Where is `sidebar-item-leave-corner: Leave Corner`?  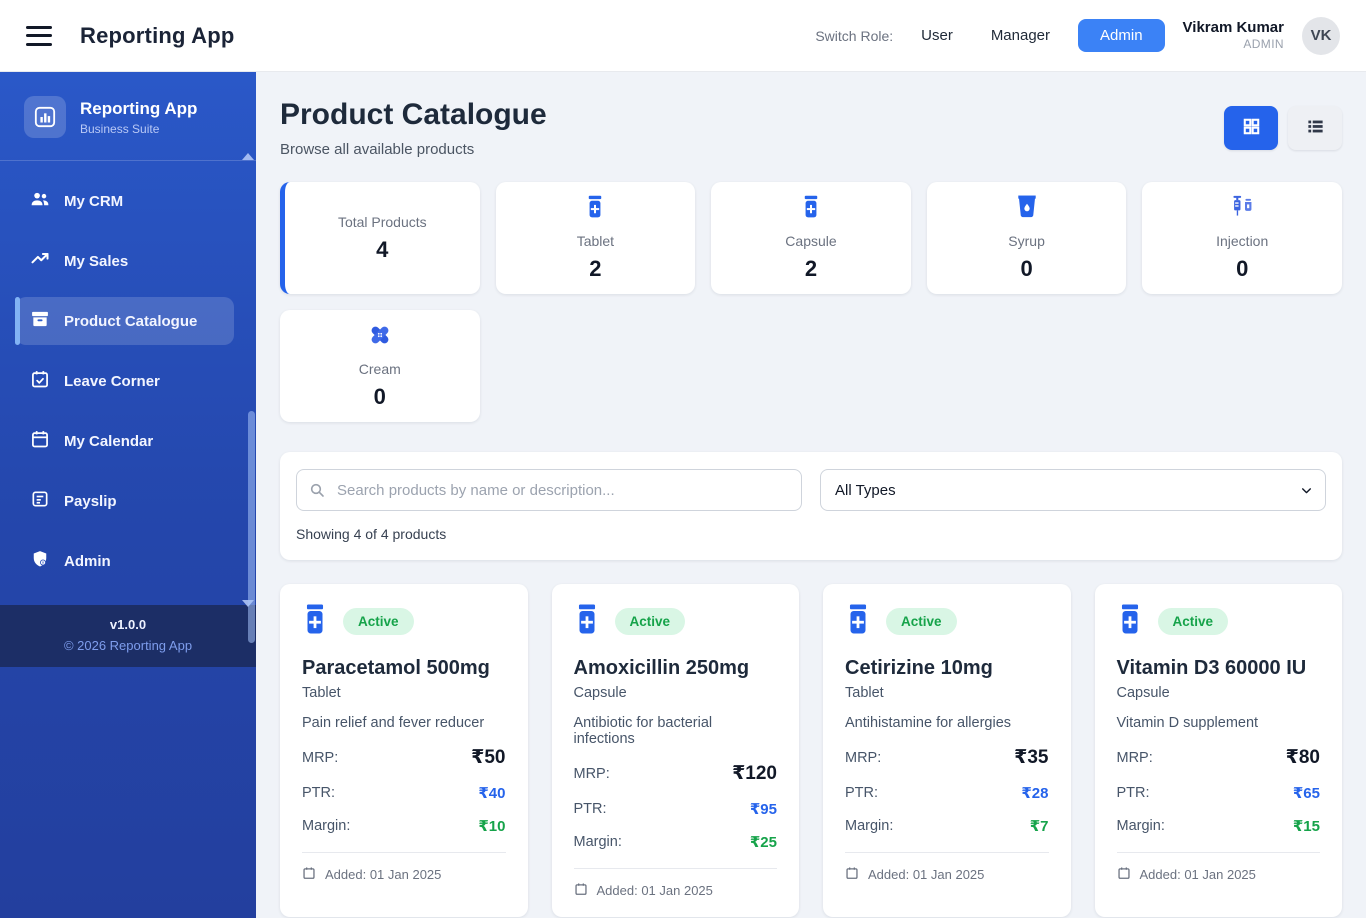
sidebar-item-leave-corner: Leave Corner is located at coordinates (125, 381).